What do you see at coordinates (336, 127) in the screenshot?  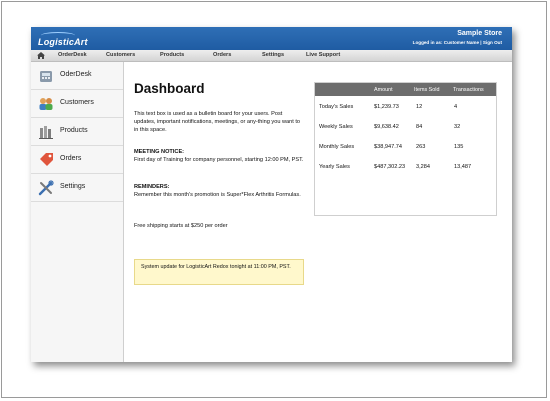 I see `row-label: Weekly Sales` at bounding box center [336, 127].